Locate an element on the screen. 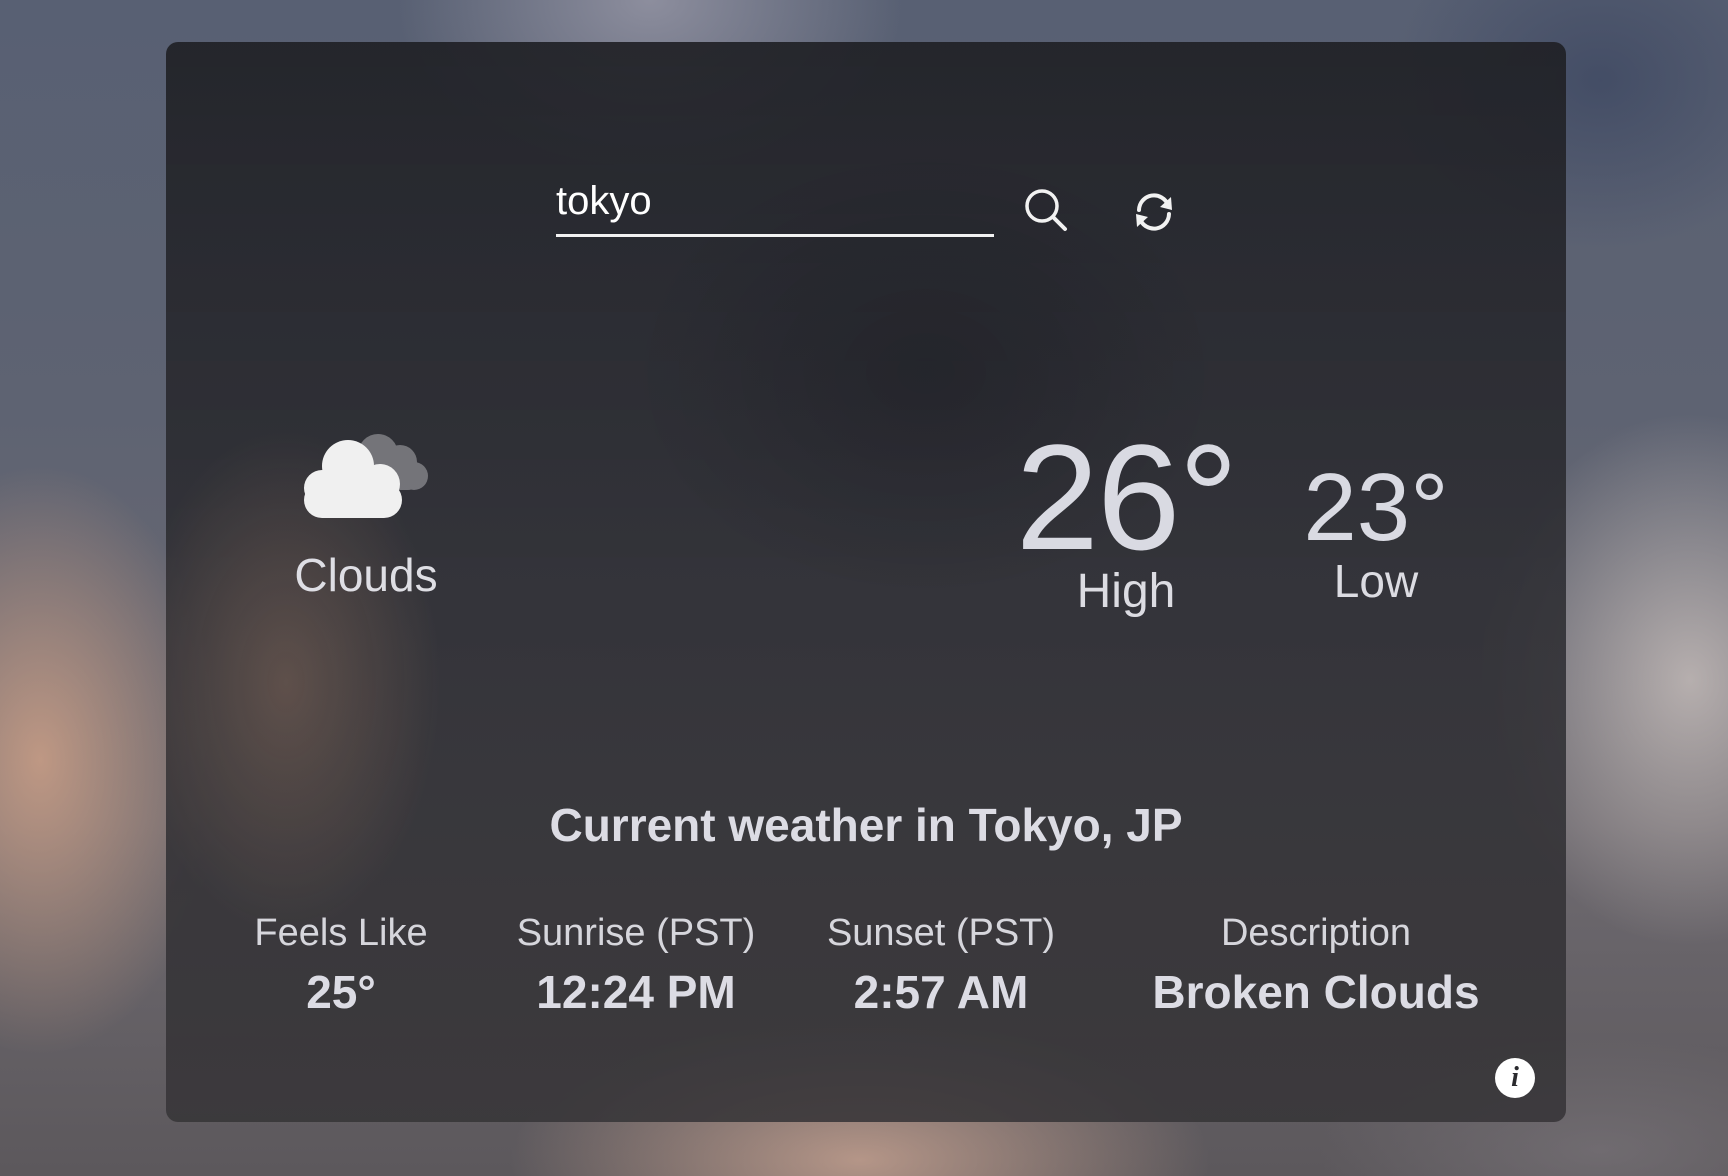  condition-label: Clouds is located at coordinates (366, 575).